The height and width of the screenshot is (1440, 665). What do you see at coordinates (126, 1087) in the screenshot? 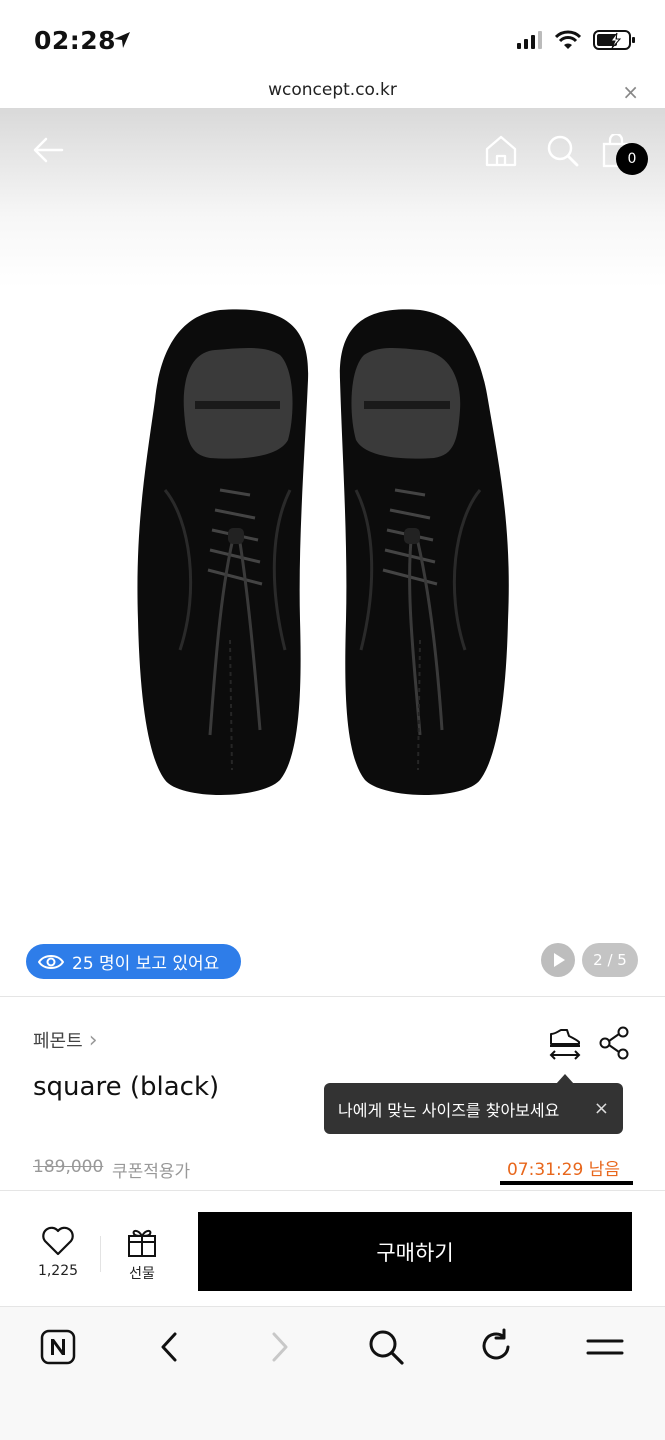
I see `product-title: square (black)` at bounding box center [126, 1087].